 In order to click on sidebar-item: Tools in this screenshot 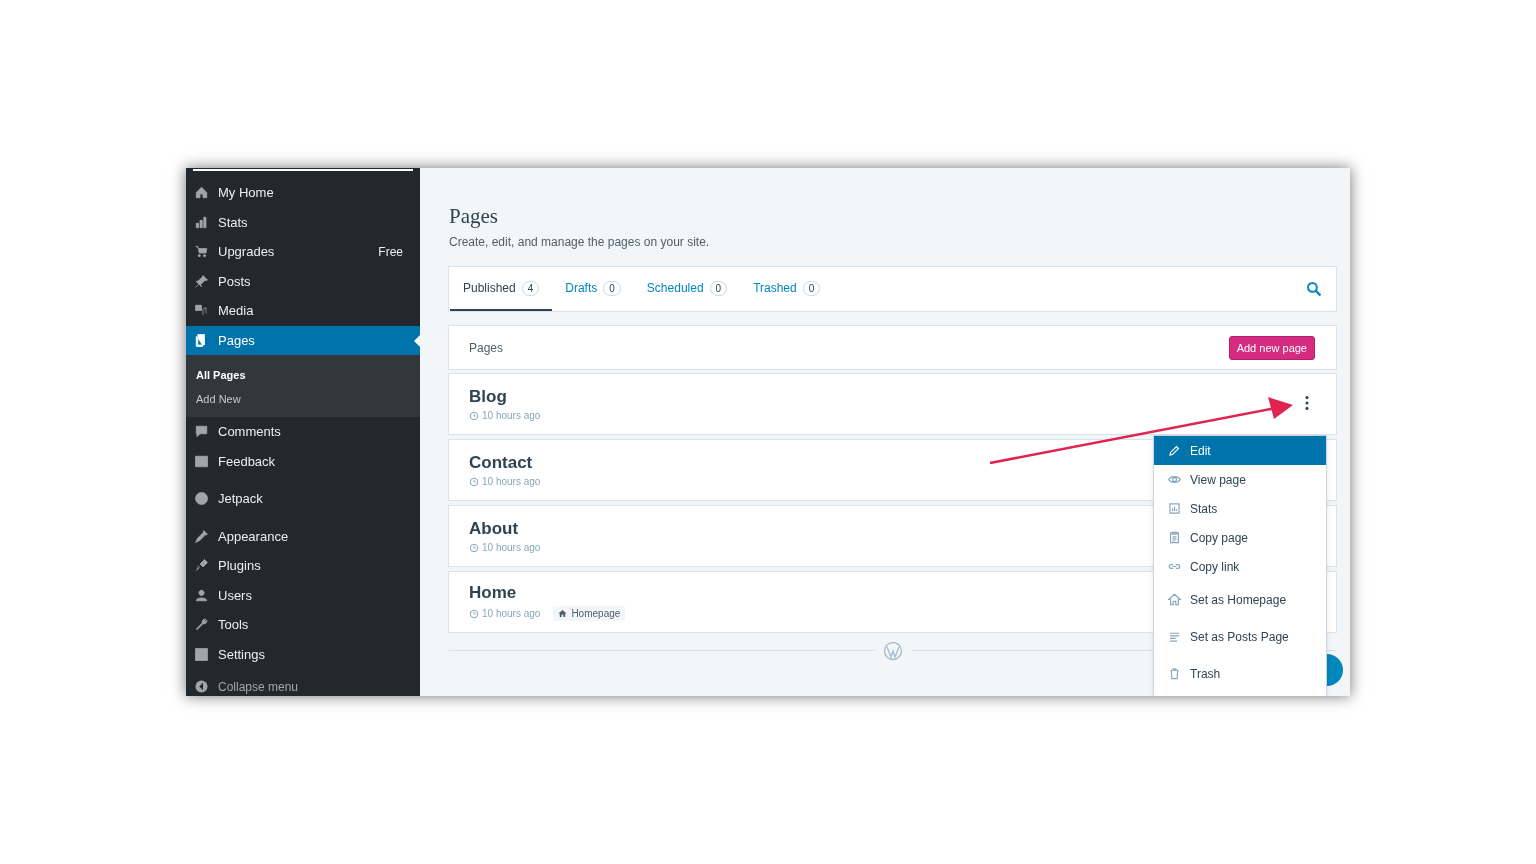, I will do `click(303, 625)`.